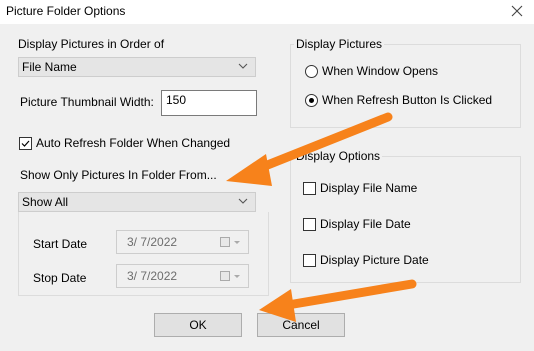 The height and width of the screenshot is (351, 534). Describe the element at coordinates (49, 67) in the screenshot. I see `order-selected-value: File Name` at that location.